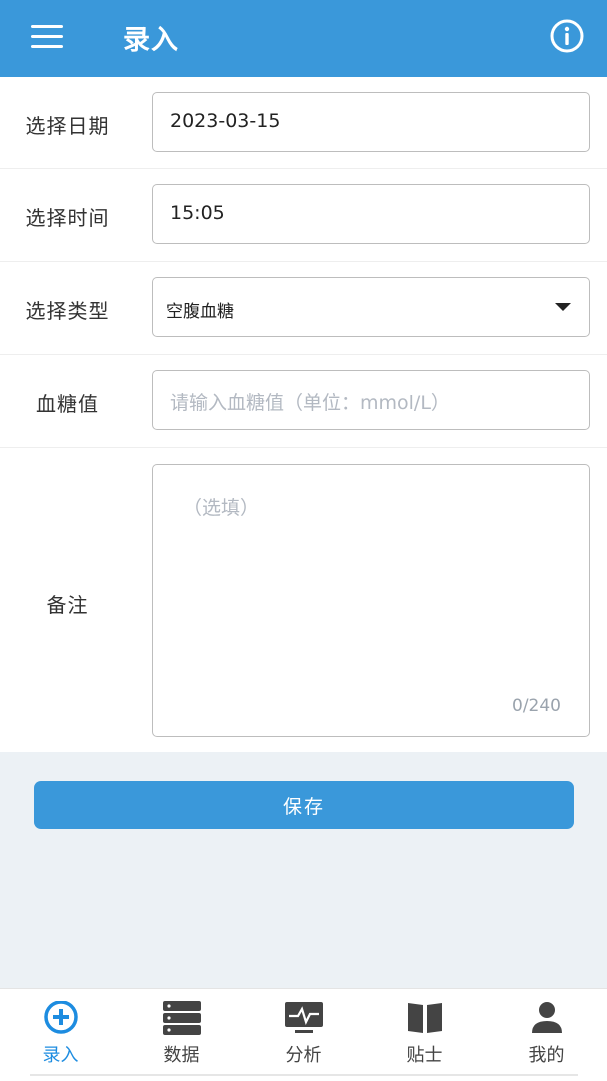  Describe the element at coordinates (60, 1055) in the screenshot. I see `nav-label-entry: 录入` at that location.